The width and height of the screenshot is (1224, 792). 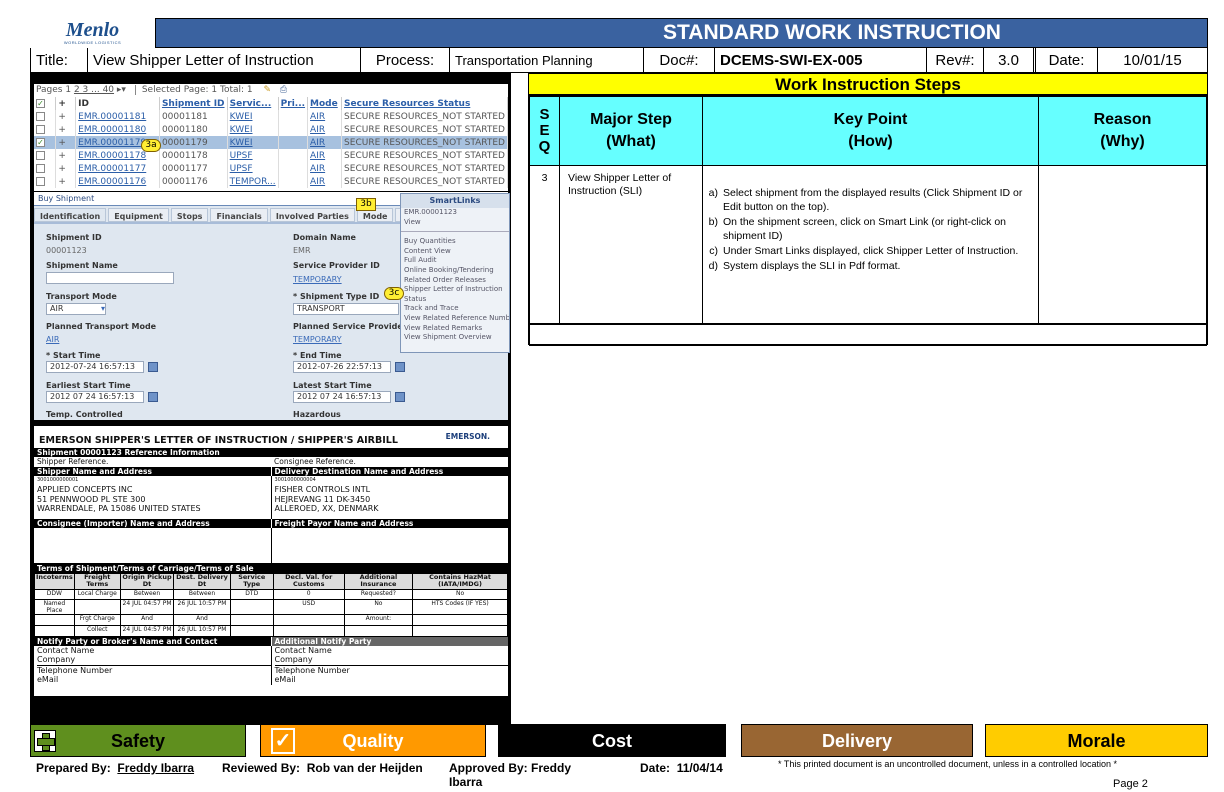 I want to click on planned-transport-mode-link: AIR, so click(x=52, y=339).